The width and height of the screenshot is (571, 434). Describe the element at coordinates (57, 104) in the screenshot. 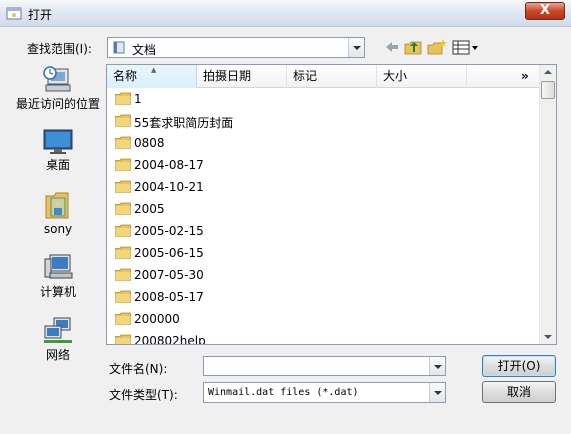

I see `place-recent-label: 最近访问的位置` at that location.